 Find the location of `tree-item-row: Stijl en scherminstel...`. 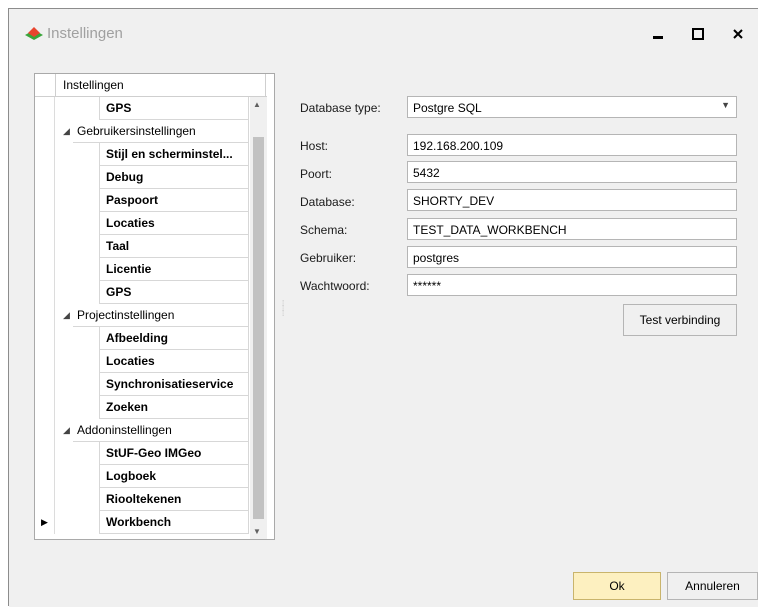

tree-item-row: Stijl en scherminstel... is located at coordinates (142, 154).